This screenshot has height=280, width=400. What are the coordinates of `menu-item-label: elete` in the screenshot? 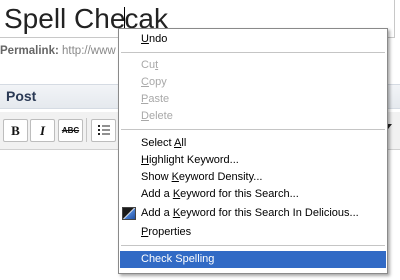 It's located at (160, 116).